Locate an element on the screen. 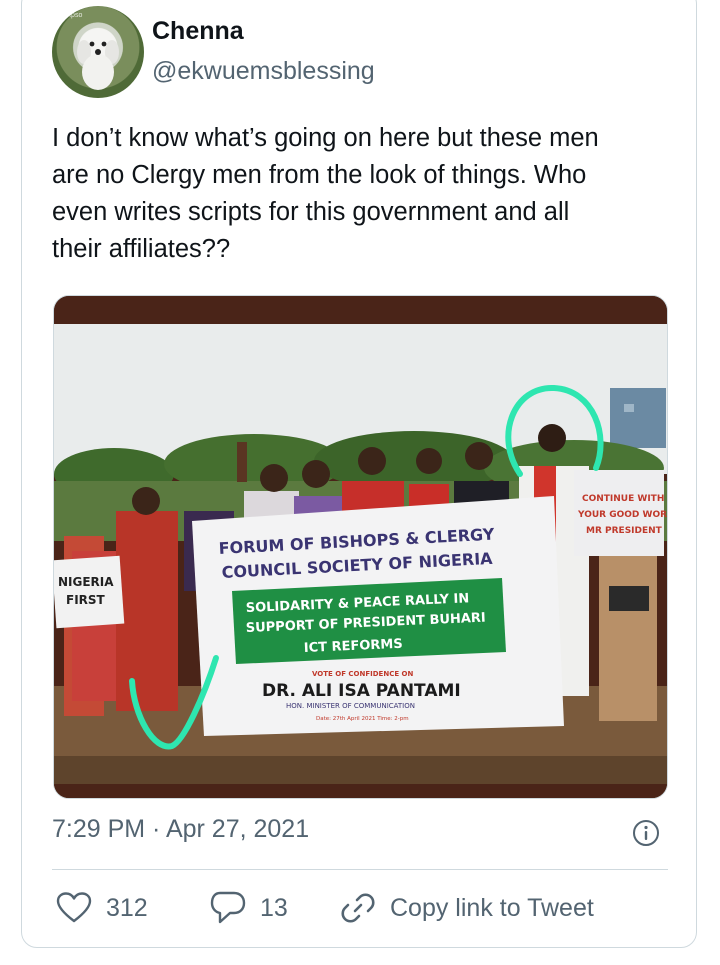  avatar-watermark: Hpso is located at coordinates (74, 15).